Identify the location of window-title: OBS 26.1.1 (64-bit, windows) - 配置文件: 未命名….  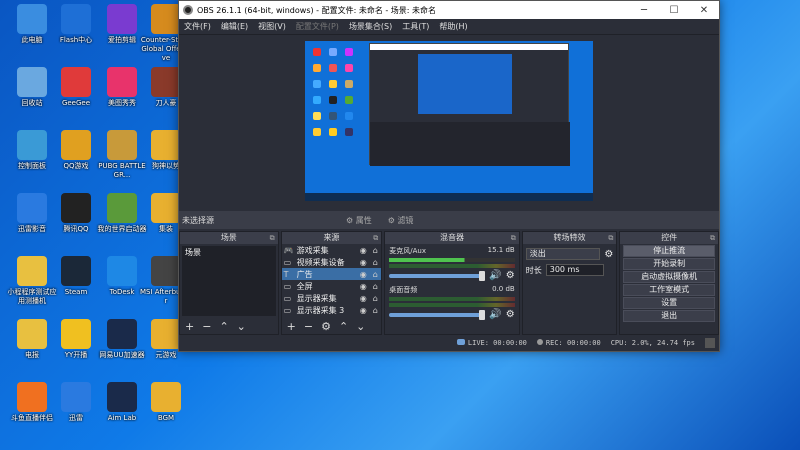
(317, 10).